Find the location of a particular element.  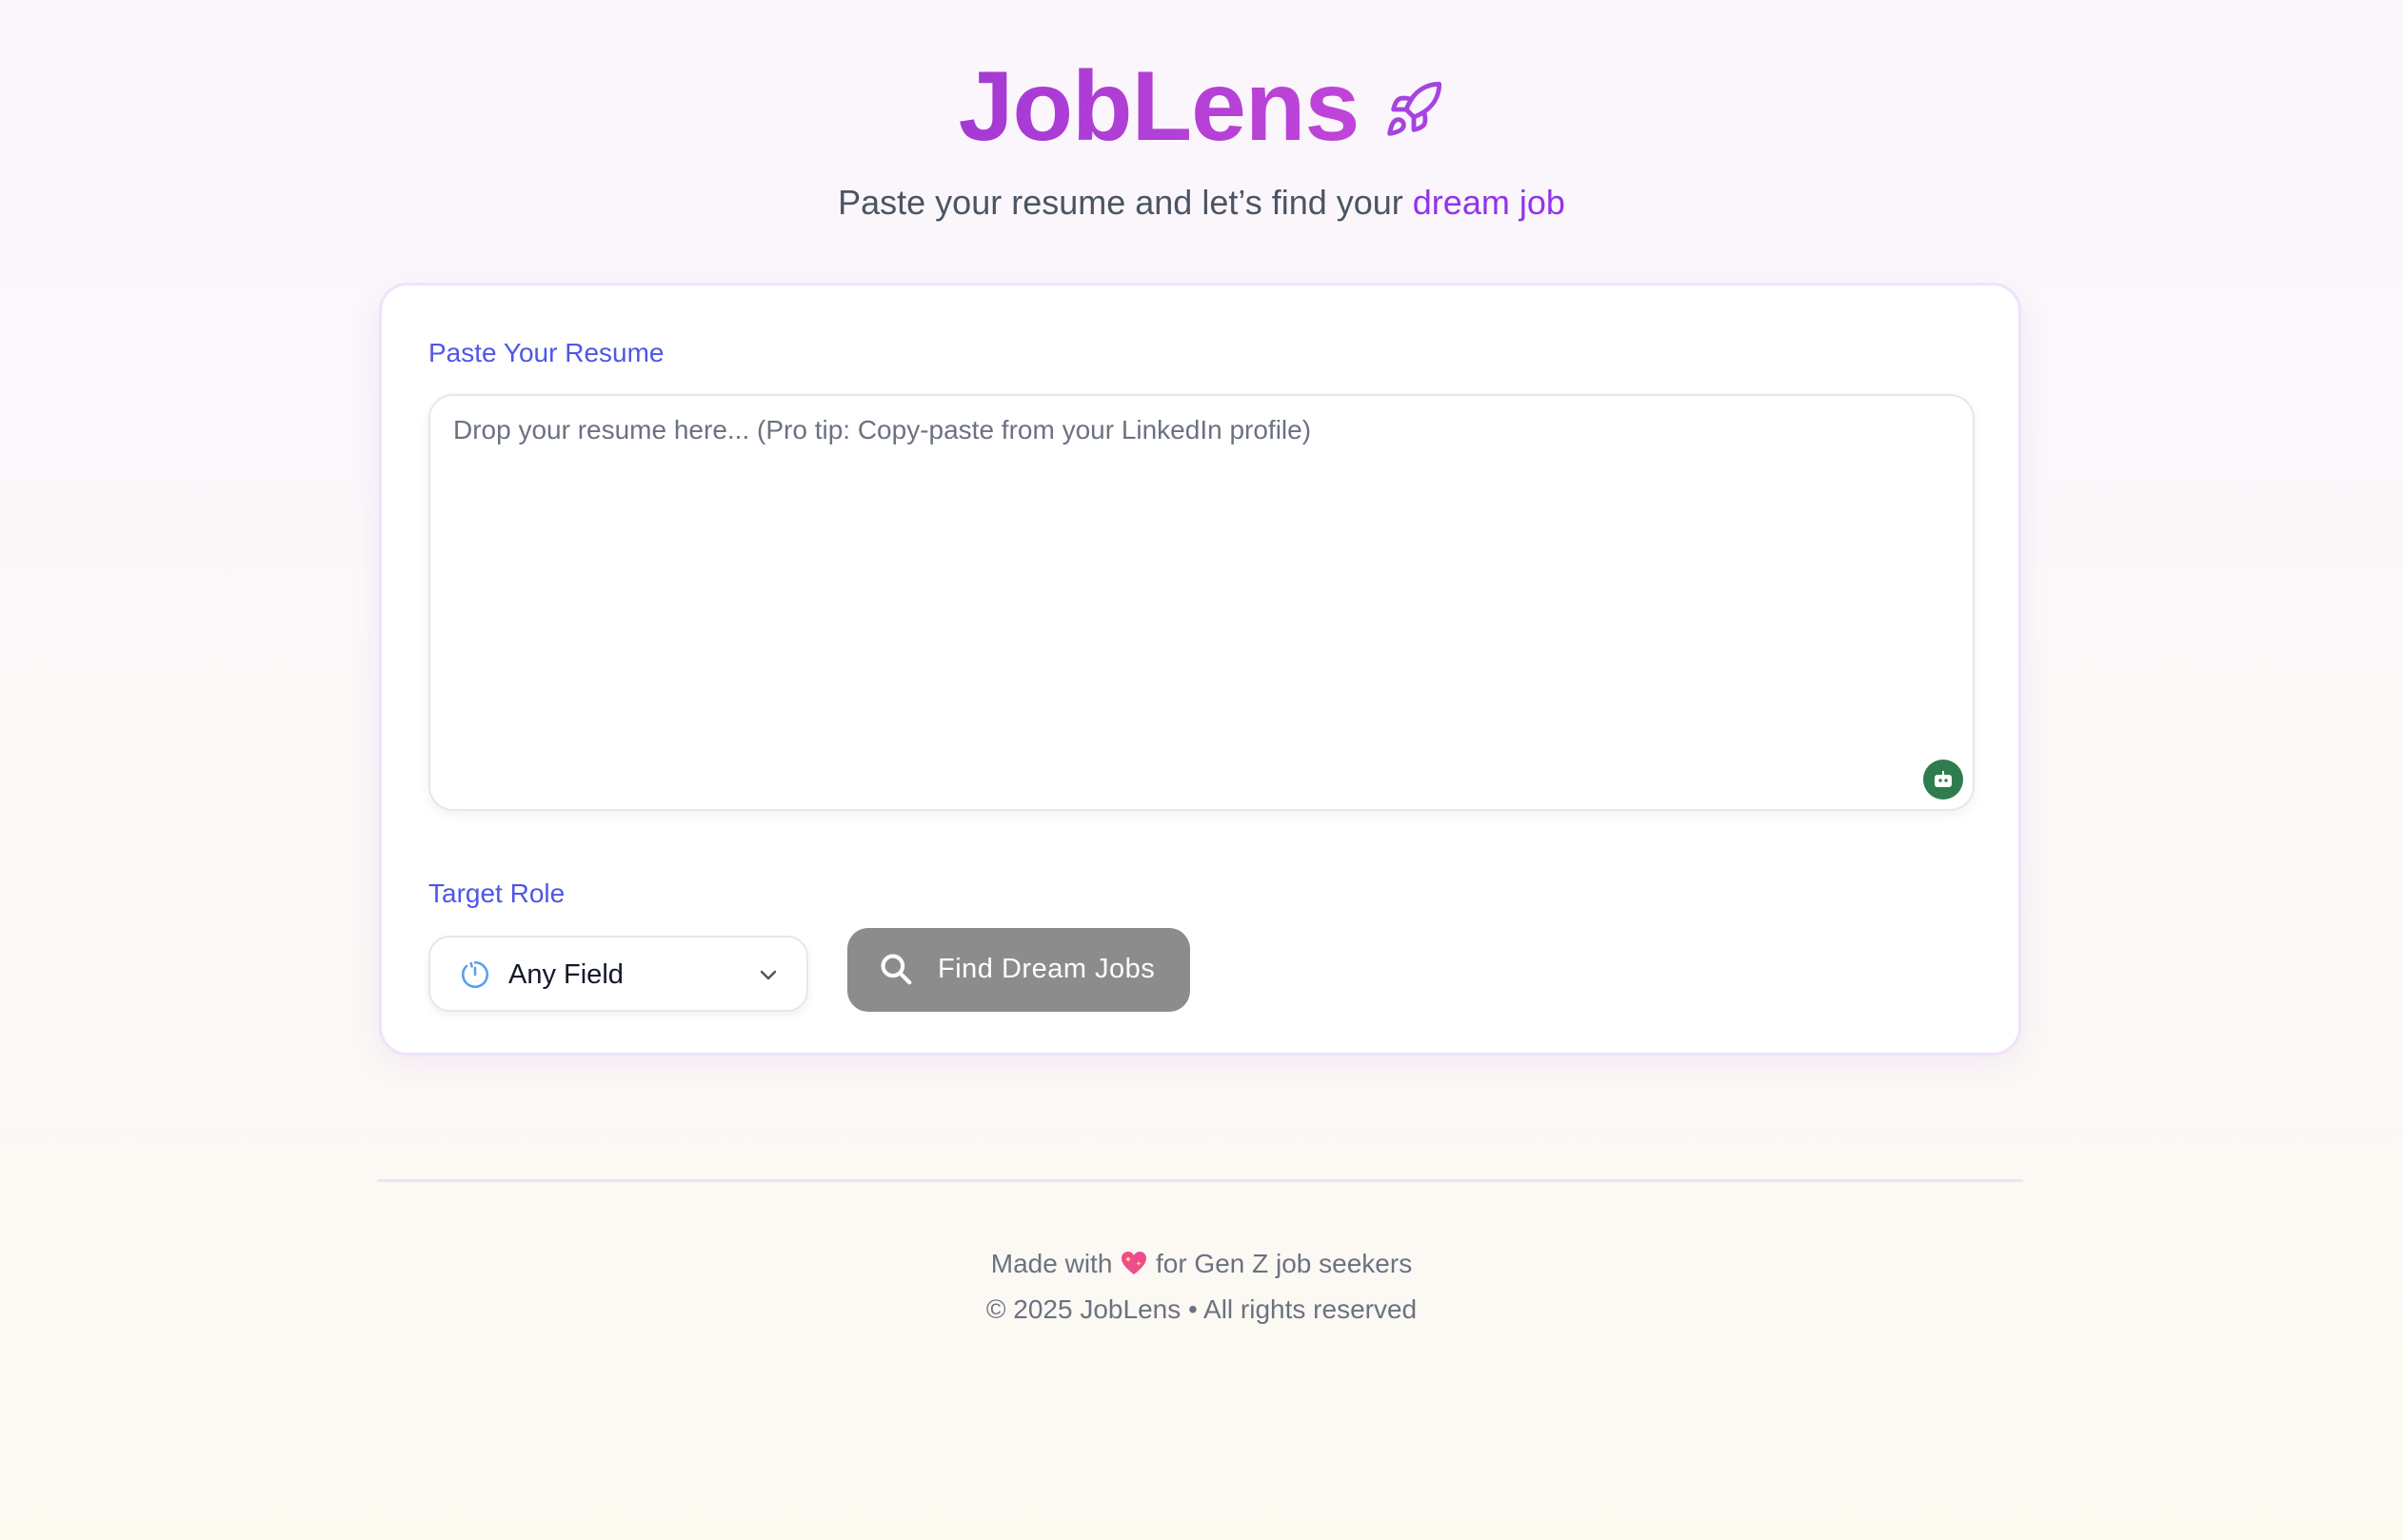

search-icon is located at coordinates (896, 969).